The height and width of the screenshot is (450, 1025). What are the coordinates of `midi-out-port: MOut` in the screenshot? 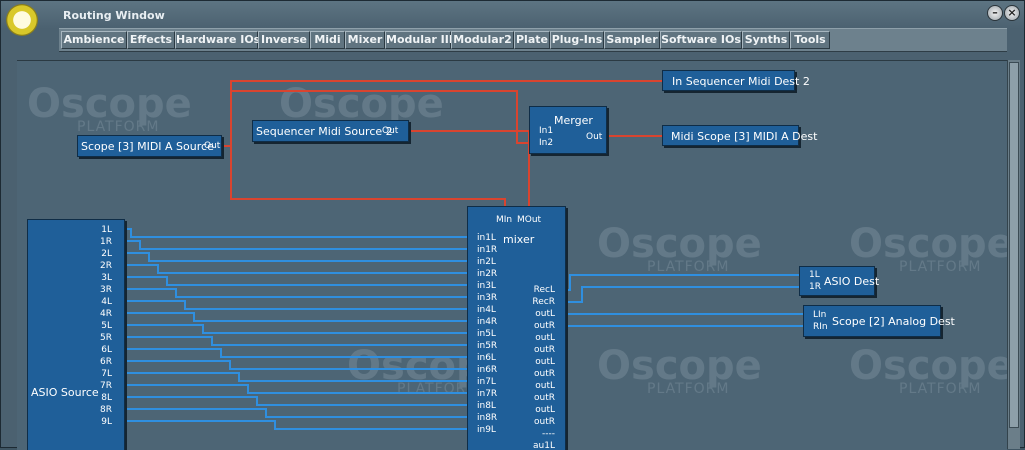 It's located at (529, 220).